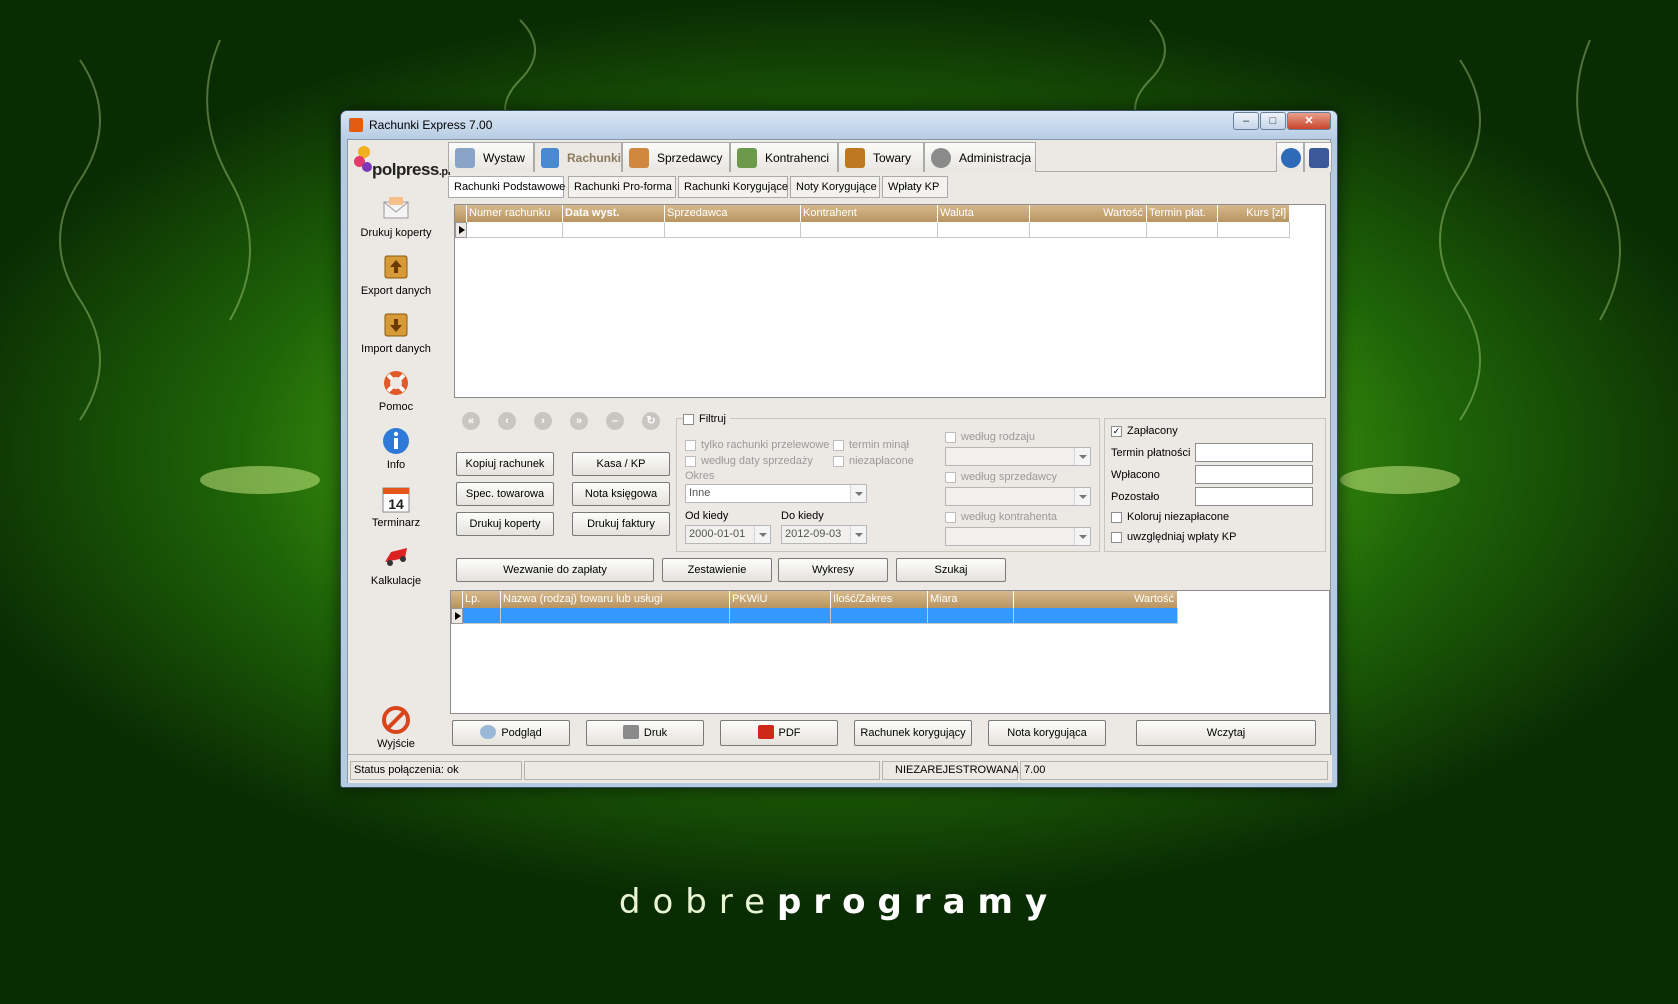  What do you see at coordinates (971, 599) in the screenshot?
I see `col-miara: Miara` at bounding box center [971, 599].